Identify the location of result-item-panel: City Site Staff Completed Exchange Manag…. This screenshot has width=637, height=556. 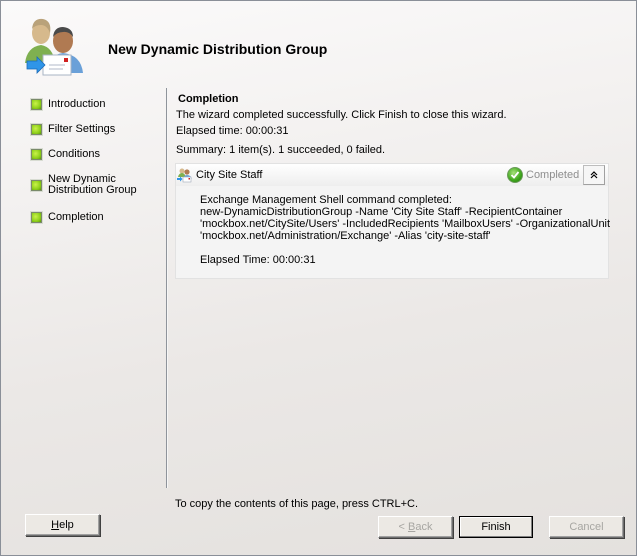
(392, 221).